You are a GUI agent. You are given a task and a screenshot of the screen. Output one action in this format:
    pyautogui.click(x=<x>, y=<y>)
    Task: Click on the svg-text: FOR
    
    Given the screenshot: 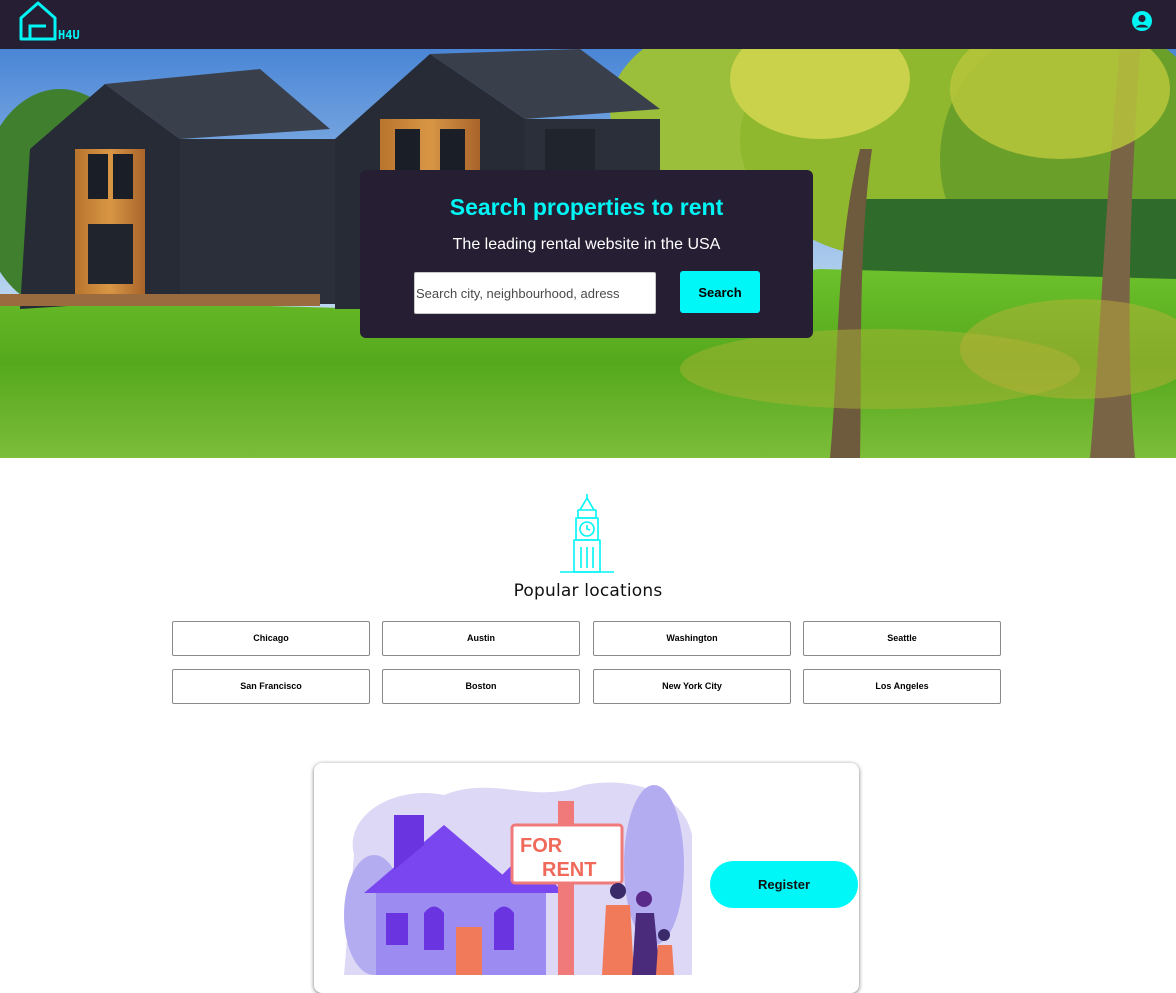 What is the action you would take?
    pyautogui.click(x=541, y=846)
    